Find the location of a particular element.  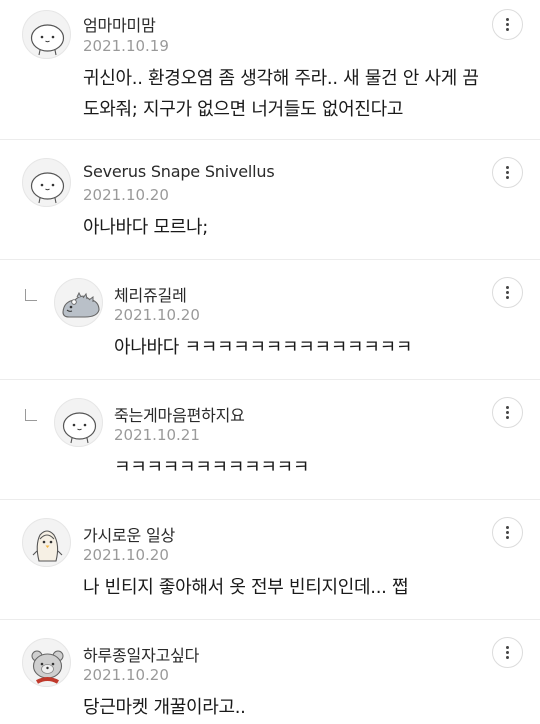

comment-text-line: 도와줘; 지구가 없으면 너거들도 없어진다고 is located at coordinates (243, 109).